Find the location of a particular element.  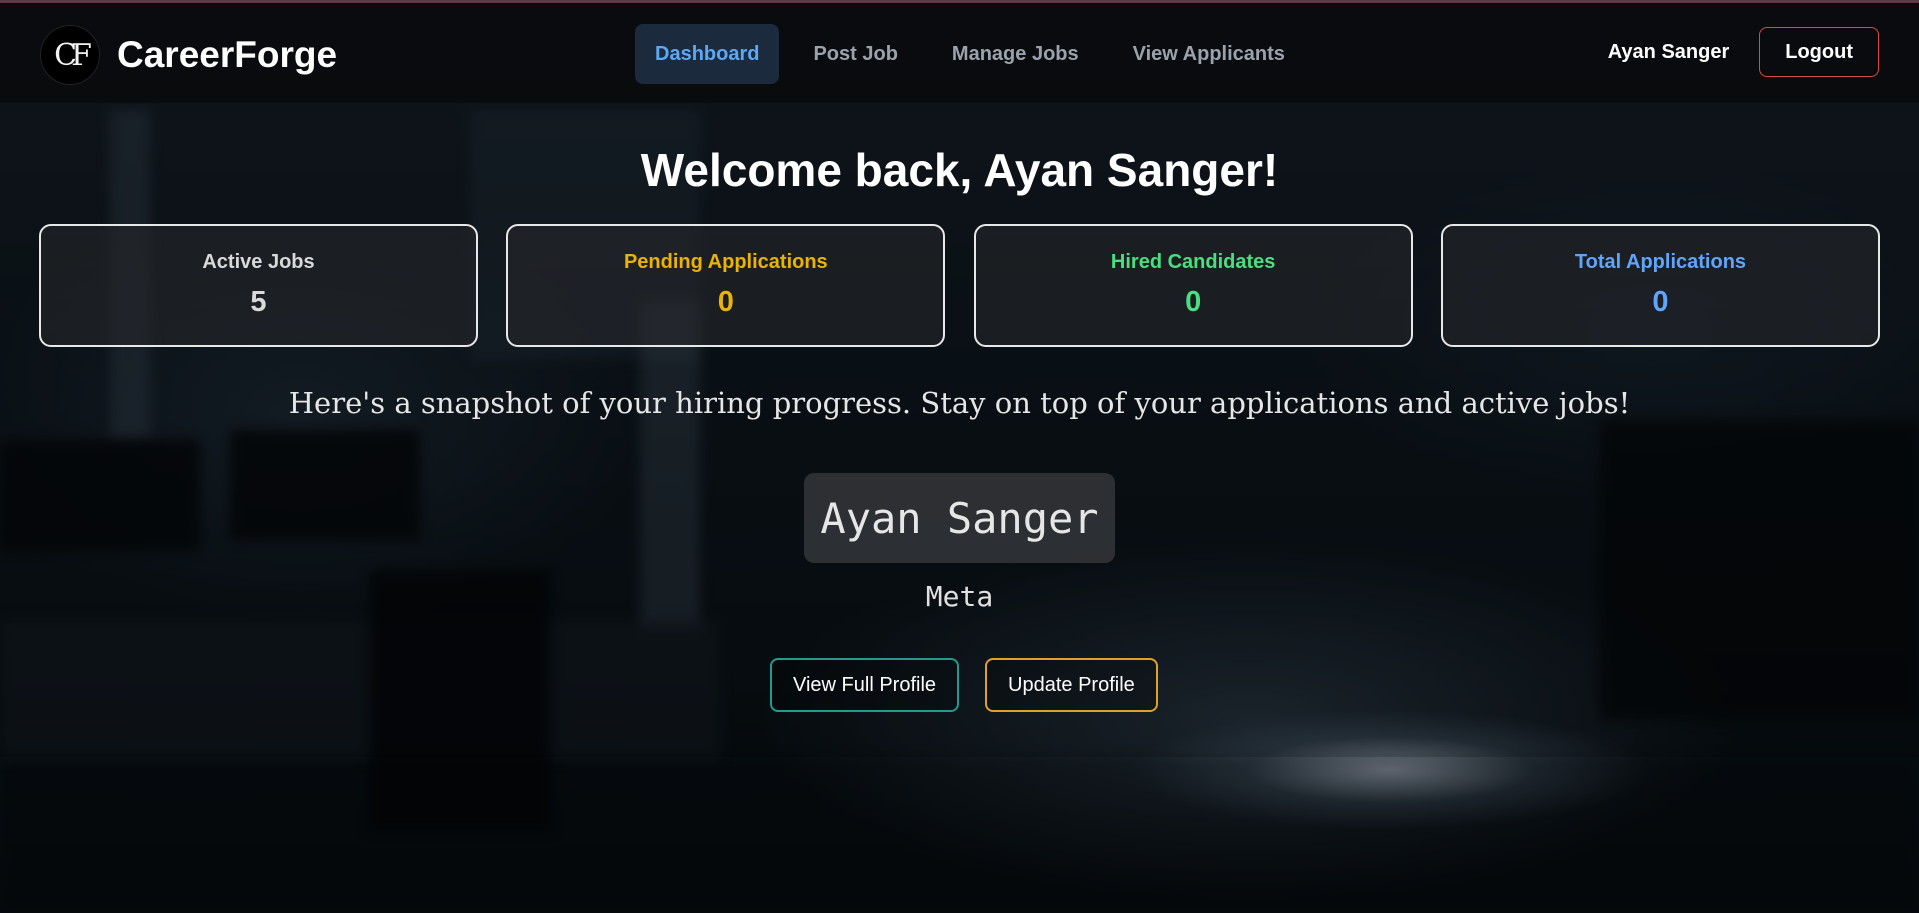

stat-card-total-applications: Total Applications 0 is located at coordinates (1660, 285).